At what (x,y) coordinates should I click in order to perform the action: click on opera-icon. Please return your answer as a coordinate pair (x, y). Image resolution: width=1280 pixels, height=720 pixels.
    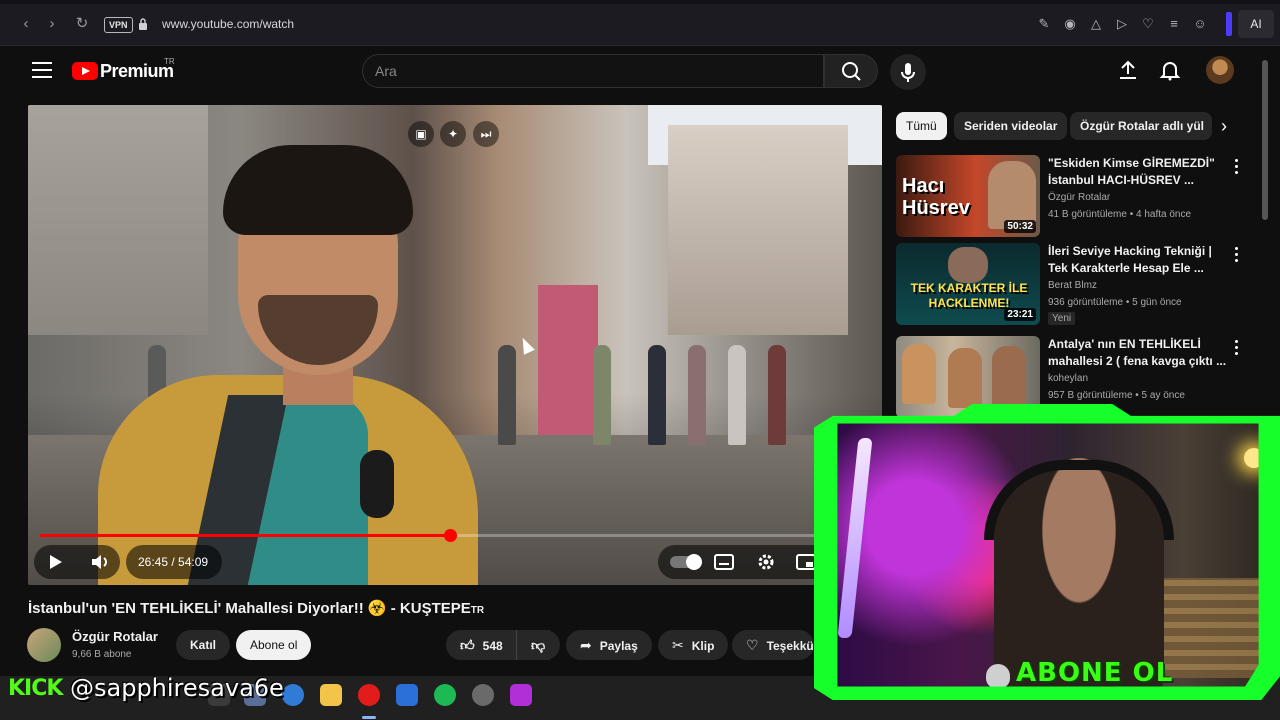
    Looking at the image, I should click on (369, 695).